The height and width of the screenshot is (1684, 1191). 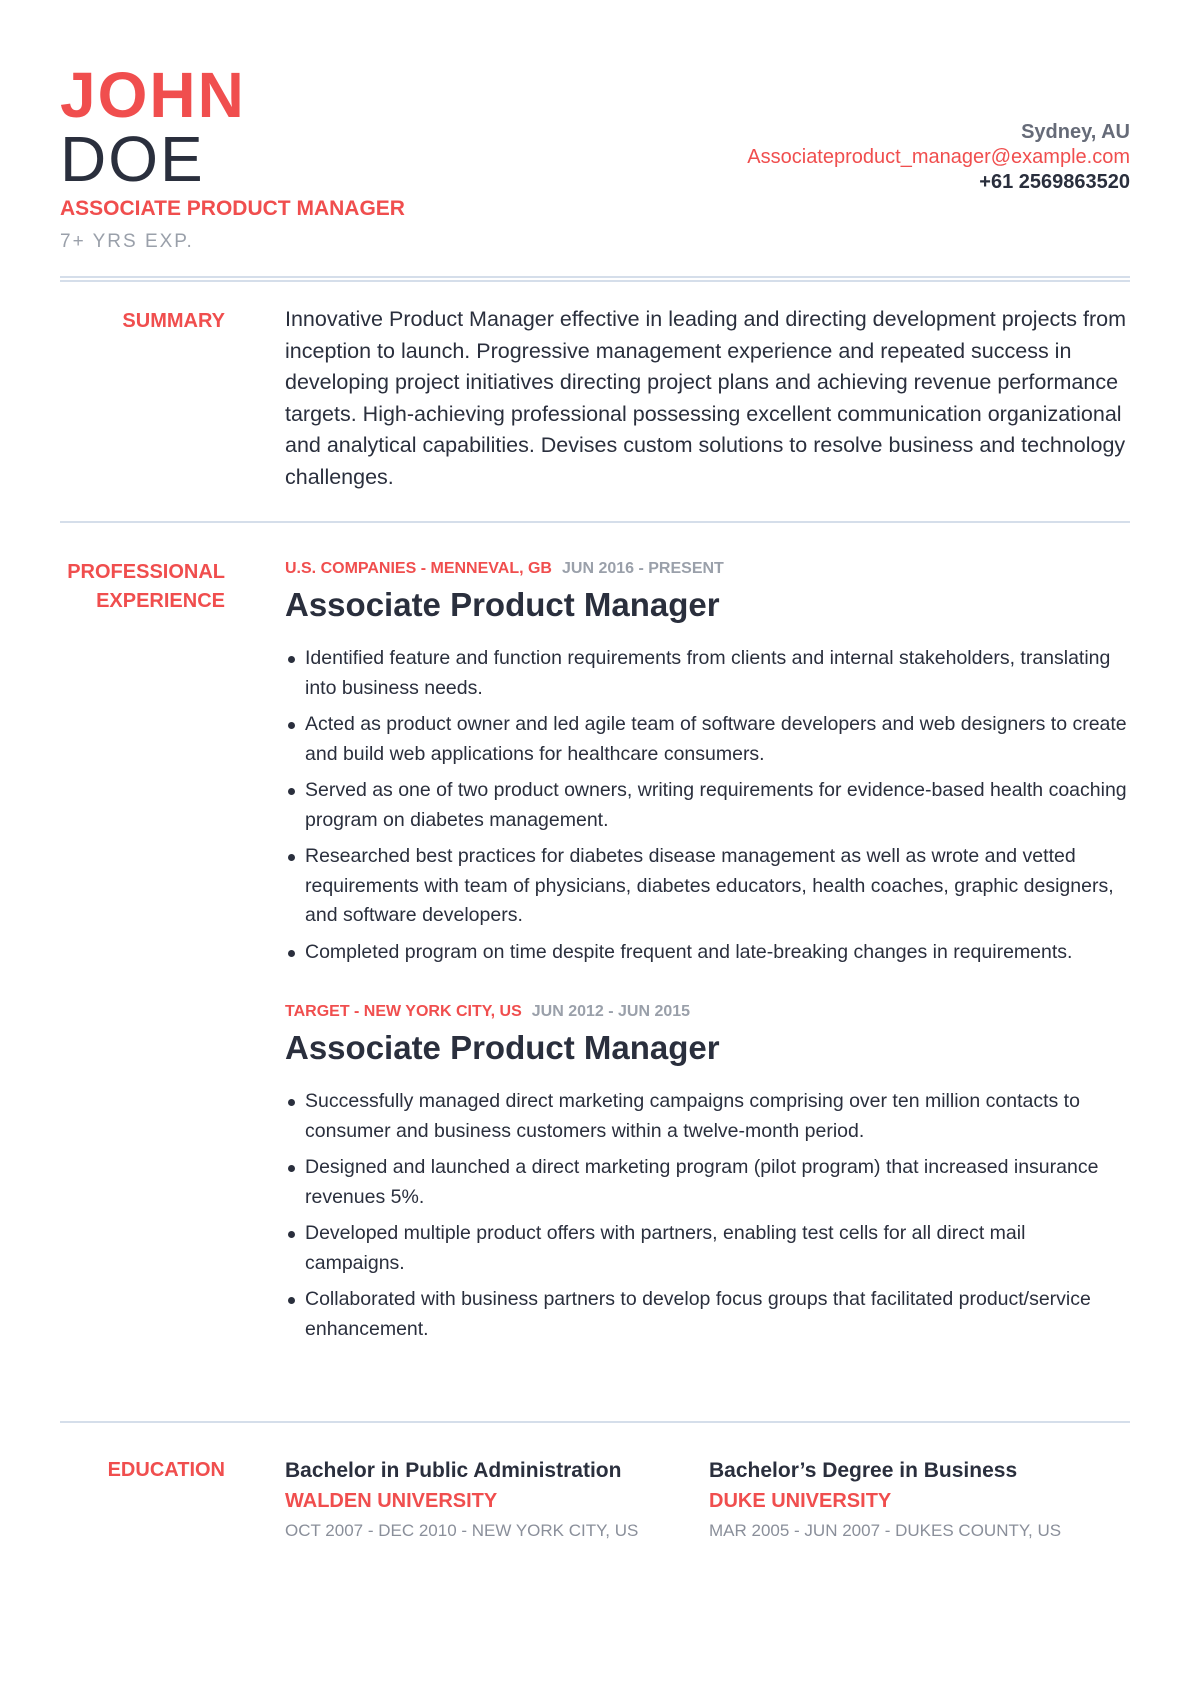 What do you see at coordinates (863, 1470) in the screenshot?
I see `education-degree: Bachelor’s Degree in Business` at bounding box center [863, 1470].